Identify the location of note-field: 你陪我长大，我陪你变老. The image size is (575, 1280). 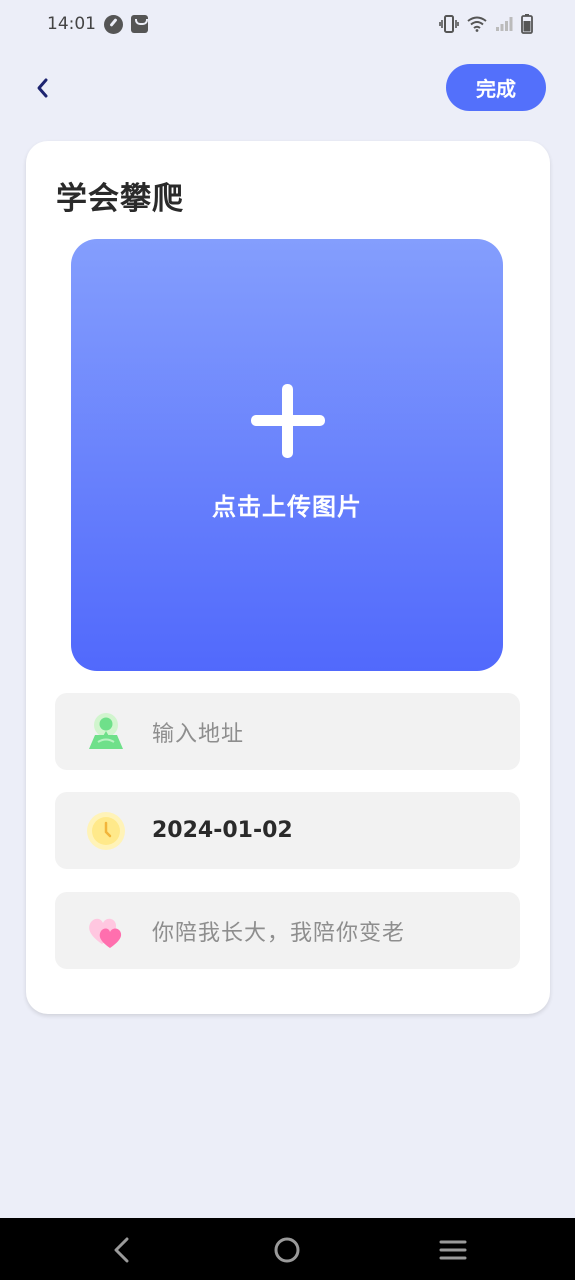
(287, 930).